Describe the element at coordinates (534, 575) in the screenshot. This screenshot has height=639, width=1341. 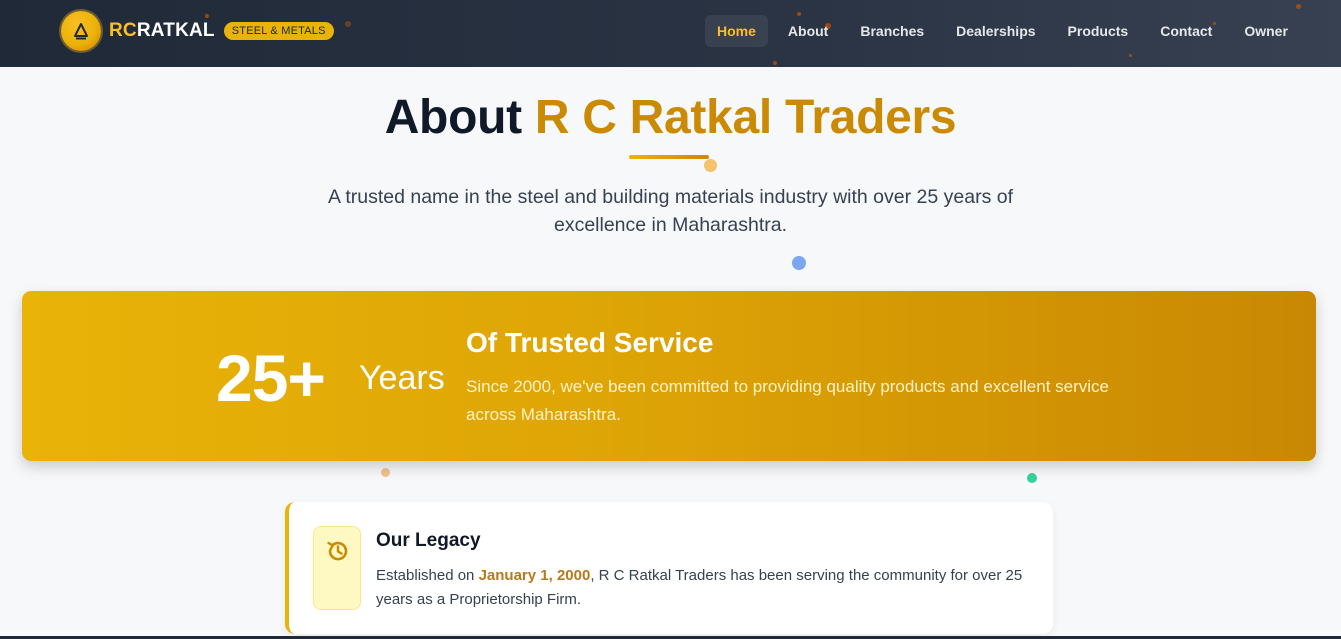
I see `legacy-date: January 1, 2000` at that location.